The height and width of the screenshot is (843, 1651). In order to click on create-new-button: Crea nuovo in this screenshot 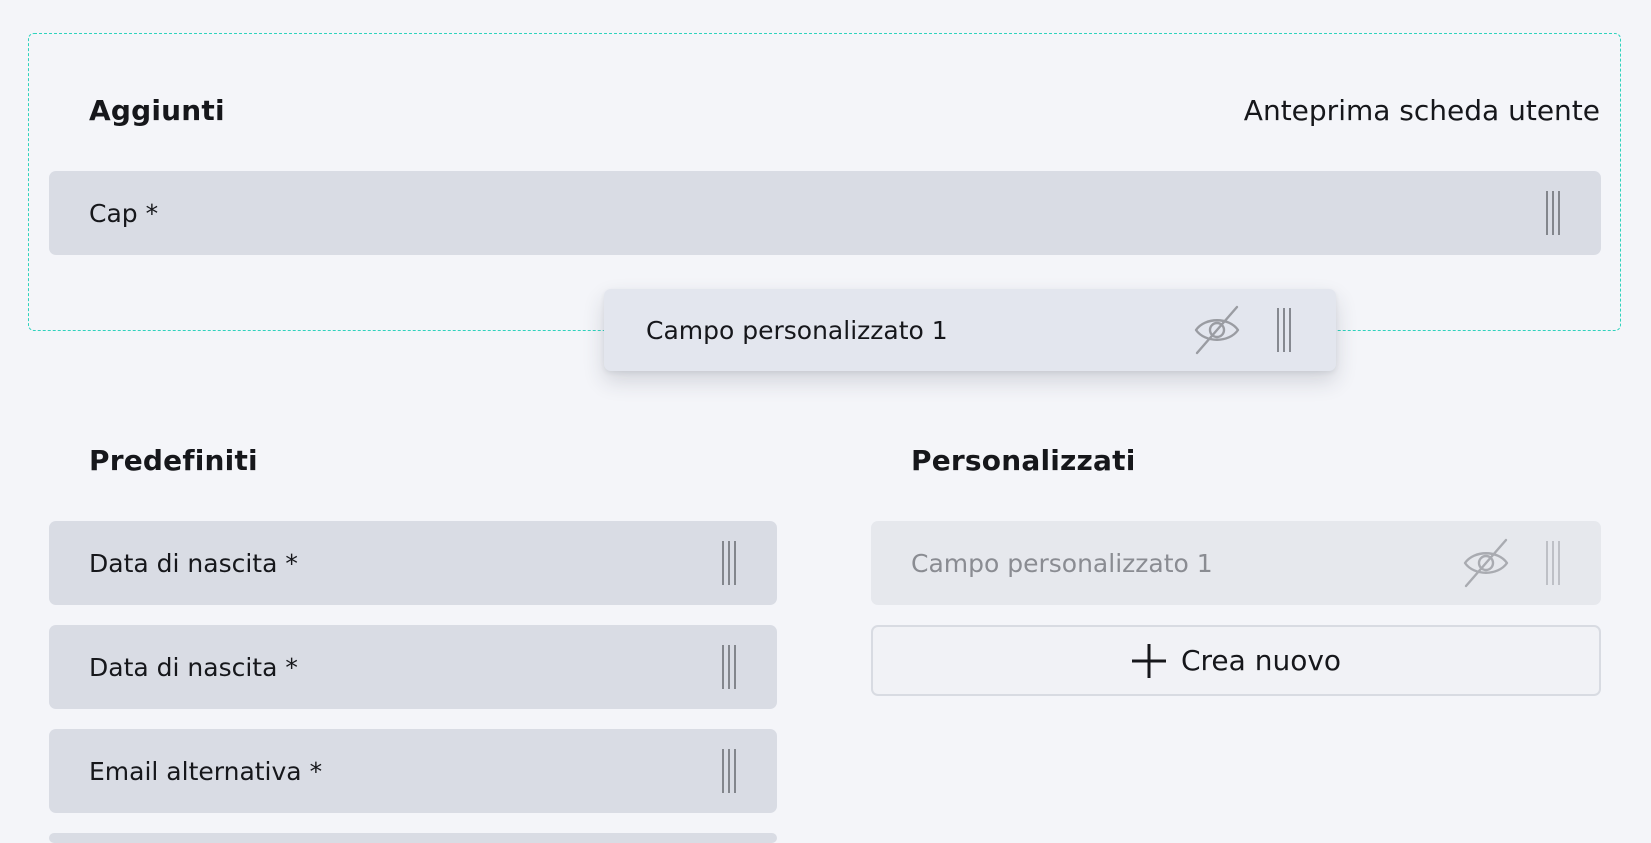, I will do `click(1236, 660)`.